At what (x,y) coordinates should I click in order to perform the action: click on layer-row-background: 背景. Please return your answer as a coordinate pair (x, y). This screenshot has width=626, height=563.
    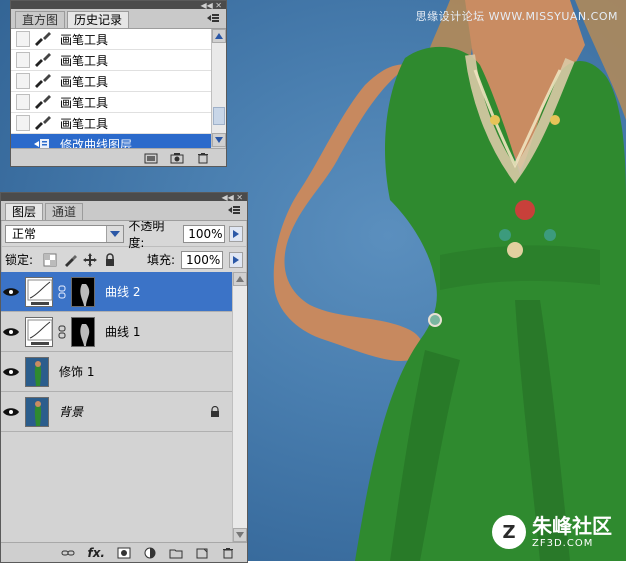
    Looking at the image, I should click on (117, 412).